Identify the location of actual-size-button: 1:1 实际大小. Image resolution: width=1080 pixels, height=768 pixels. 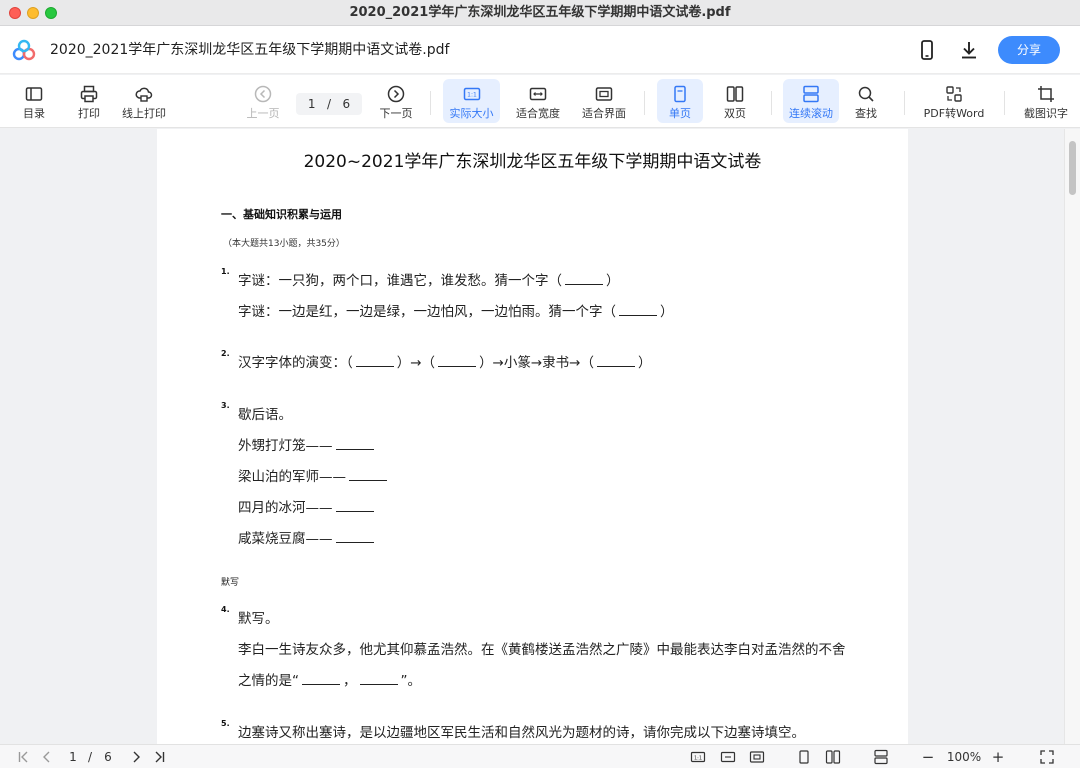
(471, 101).